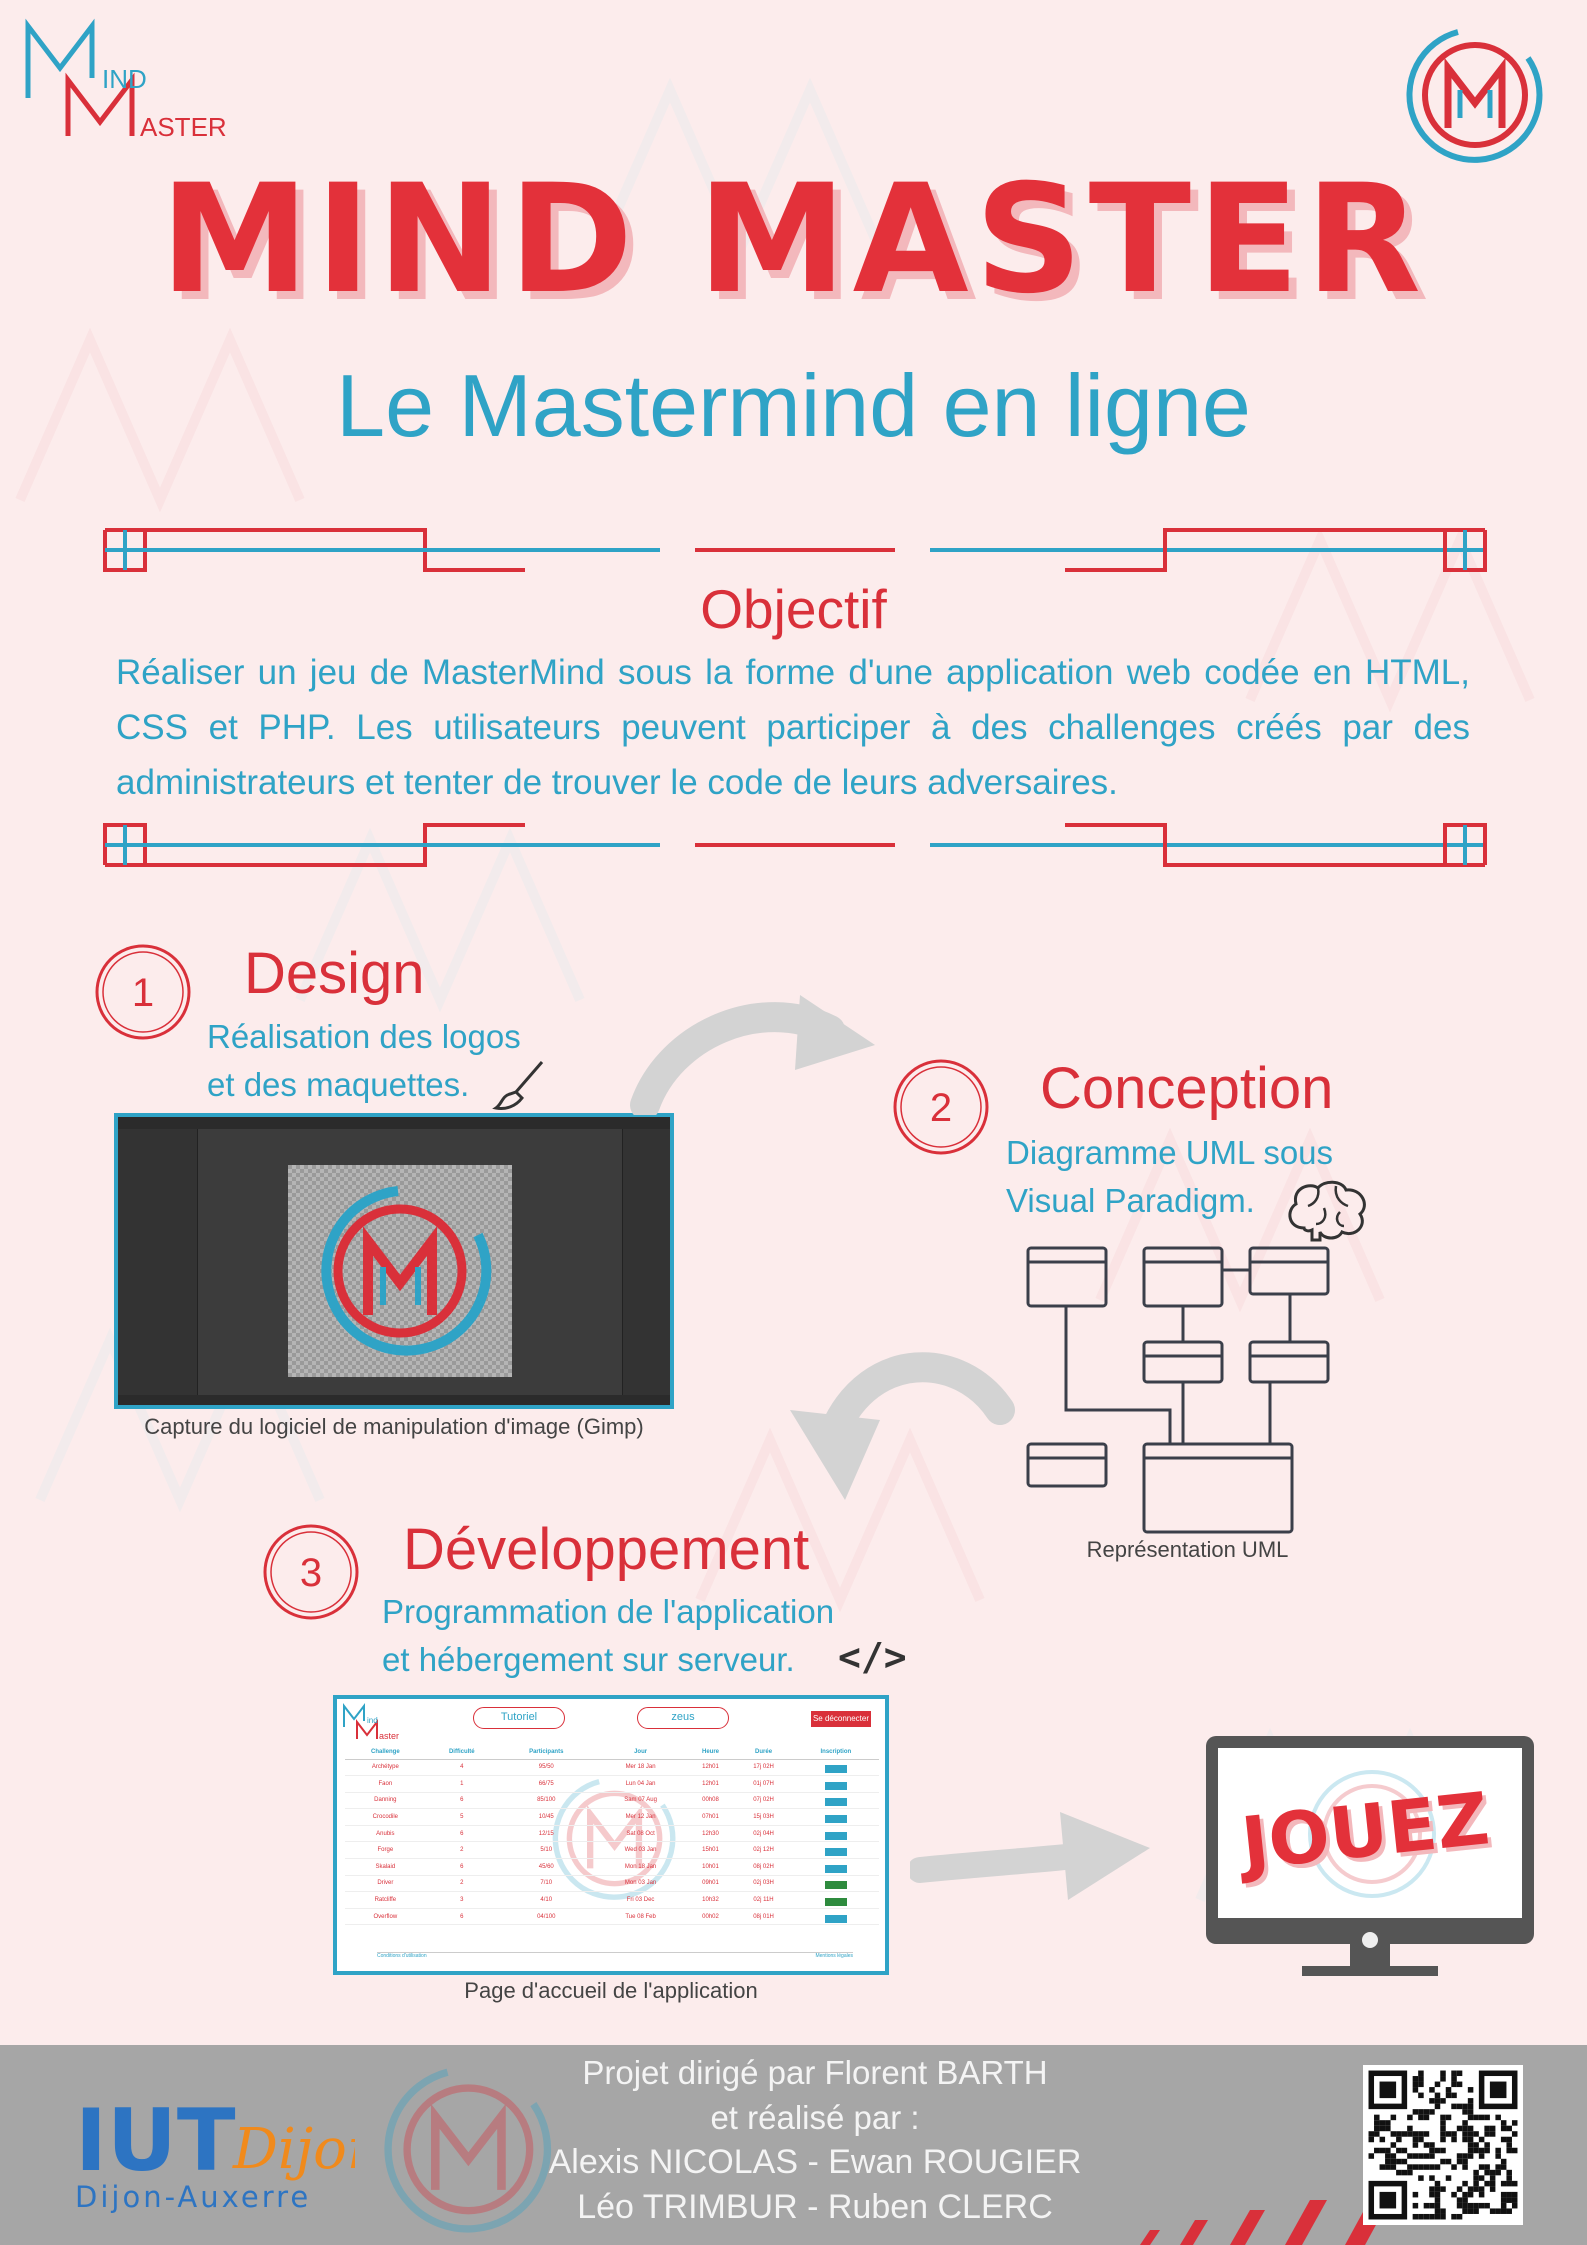  What do you see at coordinates (385, 1784) in the screenshot?
I see `table-cell: Faon` at bounding box center [385, 1784].